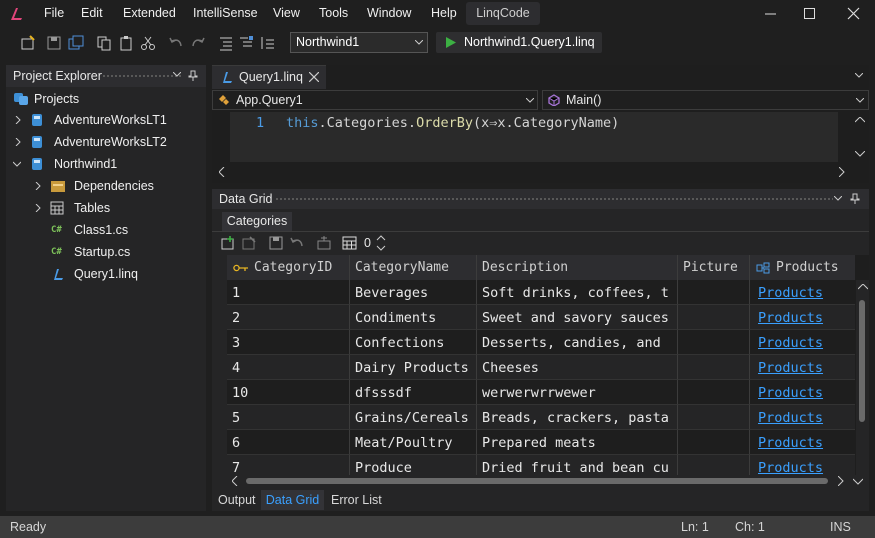 The height and width of the screenshot is (538, 875). Describe the element at coordinates (268, 43) in the screenshot. I see `indent-icon` at that location.